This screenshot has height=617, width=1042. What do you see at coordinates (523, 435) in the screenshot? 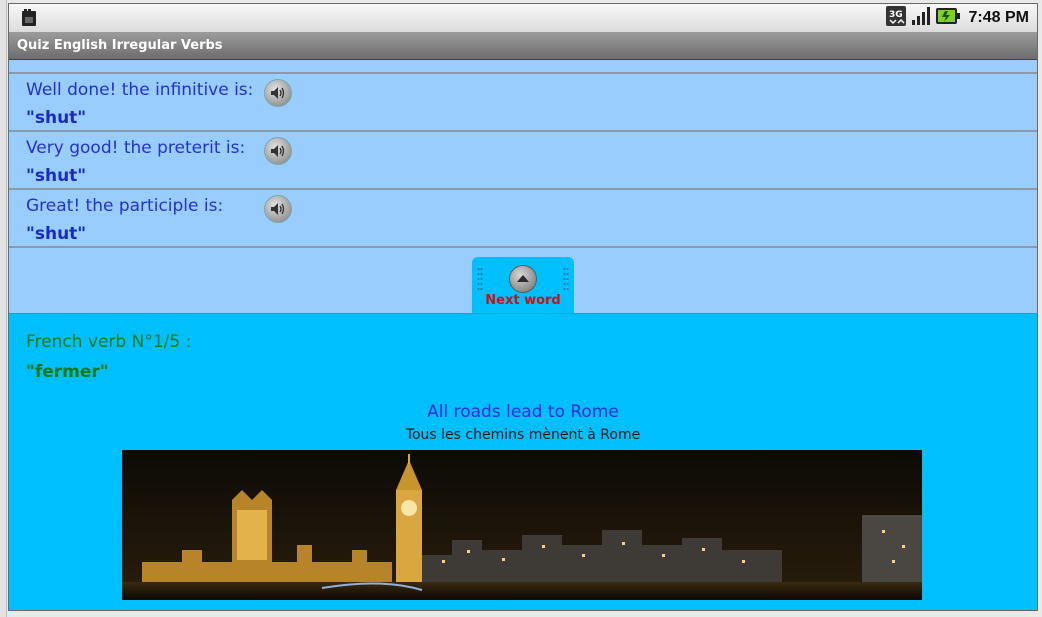
I see `proverb-french: Tous les chemins mènent à Rome` at bounding box center [523, 435].